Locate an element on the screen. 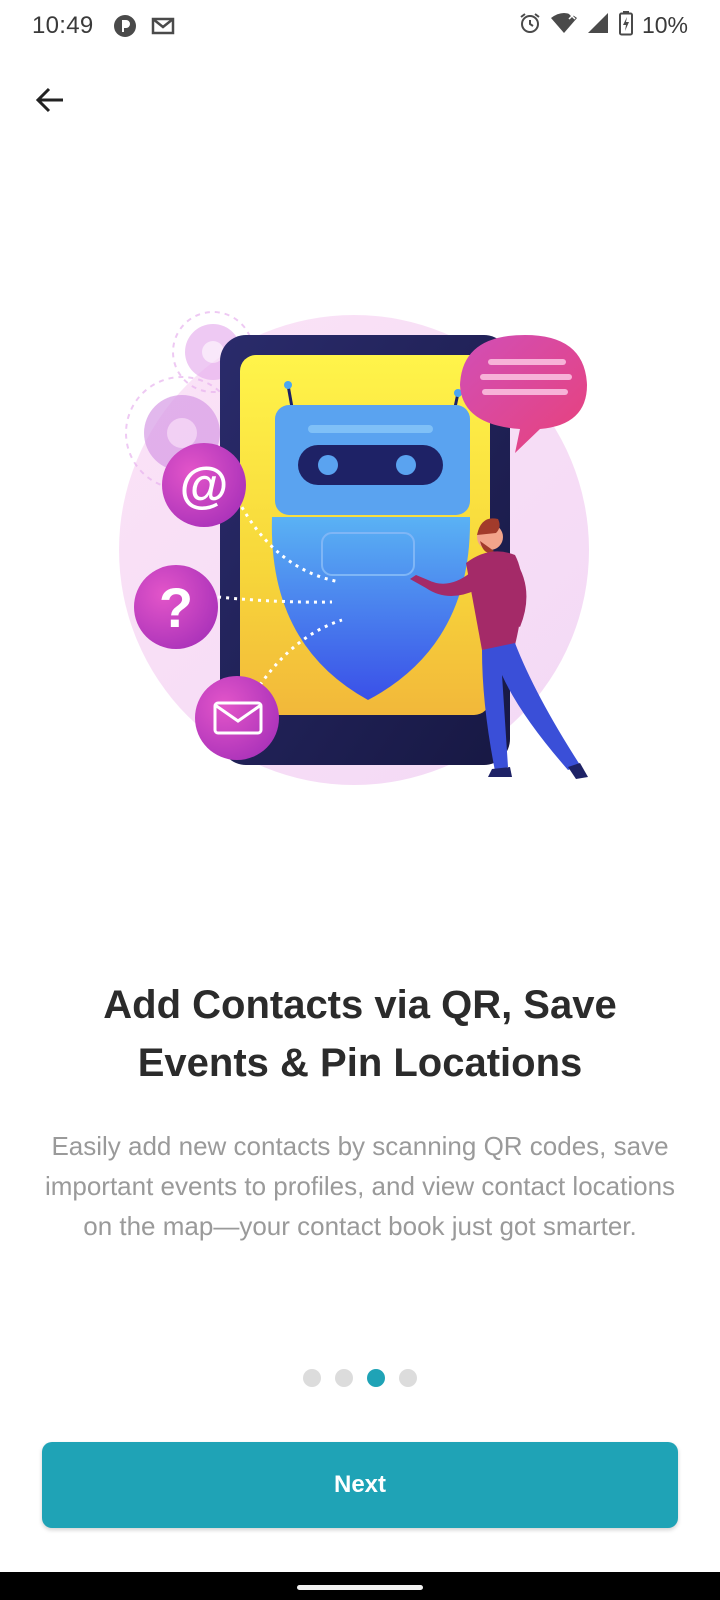 The height and width of the screenshot is (1600, 720). status-bar: 10:49 10% is located at coordinates (360, 26).